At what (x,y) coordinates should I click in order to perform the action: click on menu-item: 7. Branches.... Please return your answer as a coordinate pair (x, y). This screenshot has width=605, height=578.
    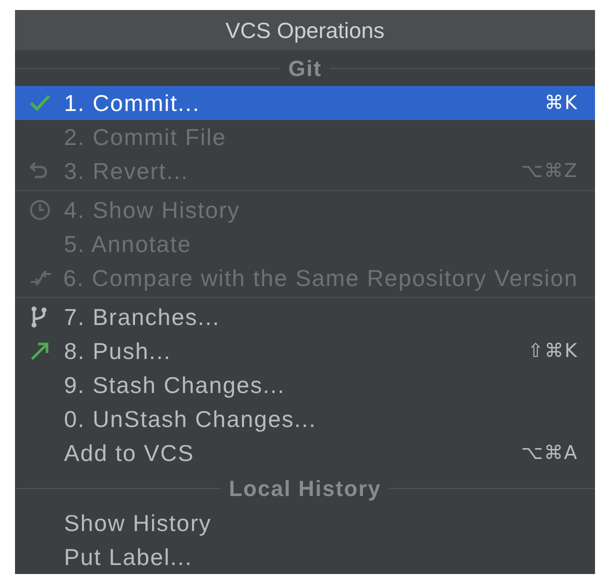
    Looking at the image, I should click on (305, 317).